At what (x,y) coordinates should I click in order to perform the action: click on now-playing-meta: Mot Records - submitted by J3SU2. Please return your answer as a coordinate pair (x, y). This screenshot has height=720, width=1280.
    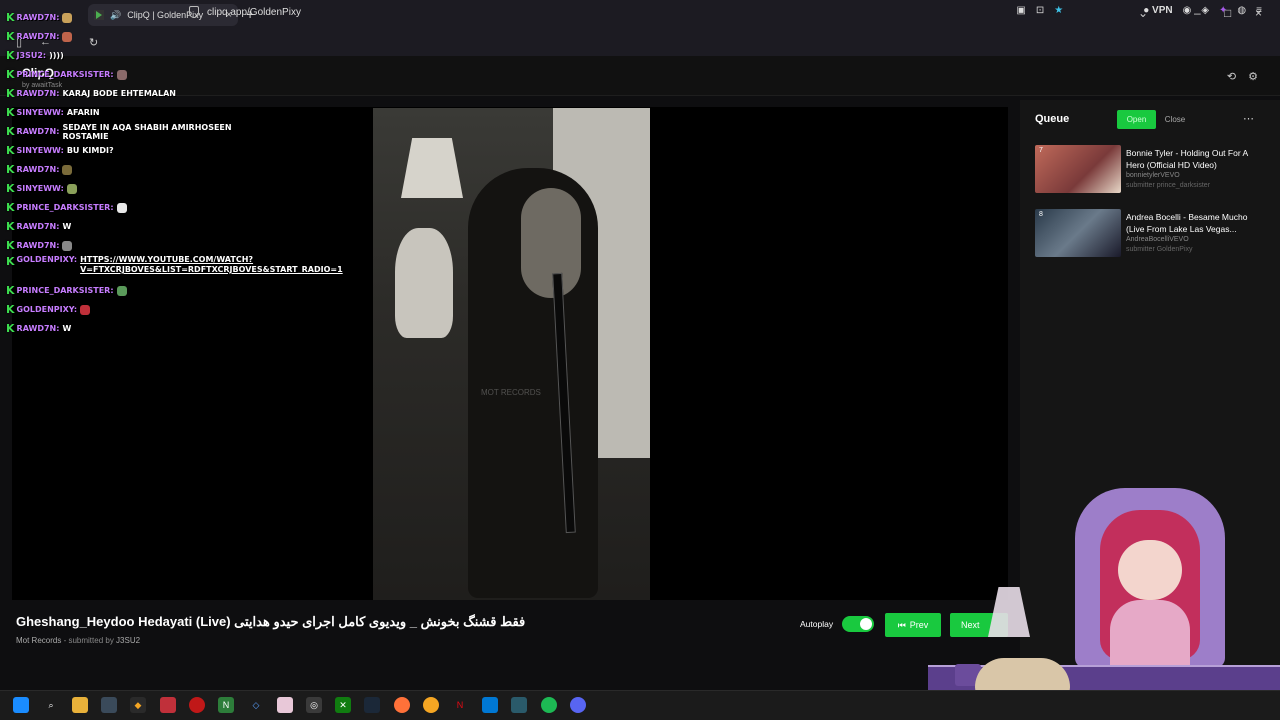
    Looking at the image, I should click on (78, 640).